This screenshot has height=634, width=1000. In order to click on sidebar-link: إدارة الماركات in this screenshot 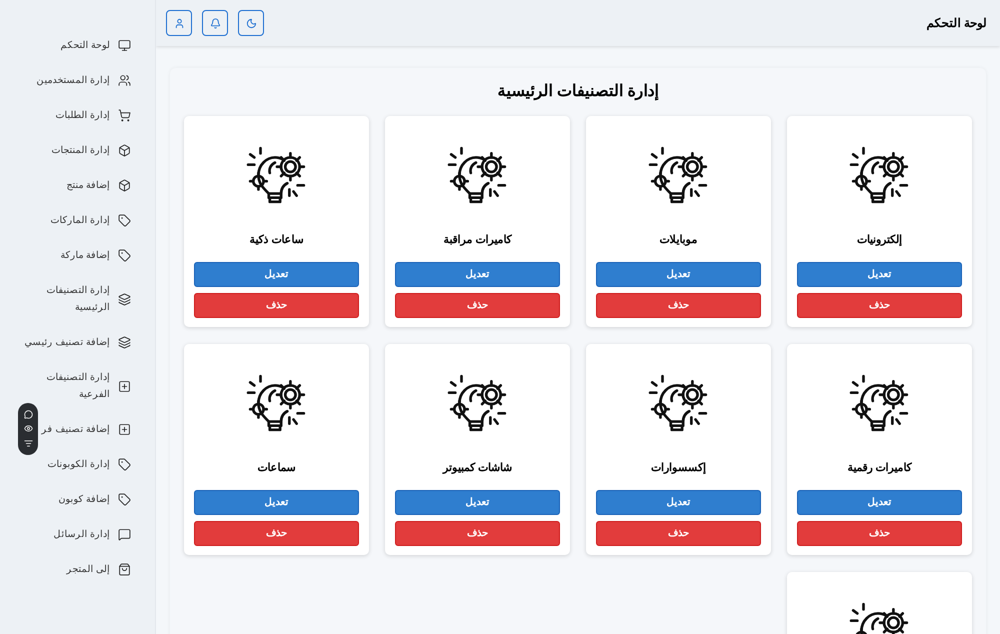, I will do `click(80, 220)`.